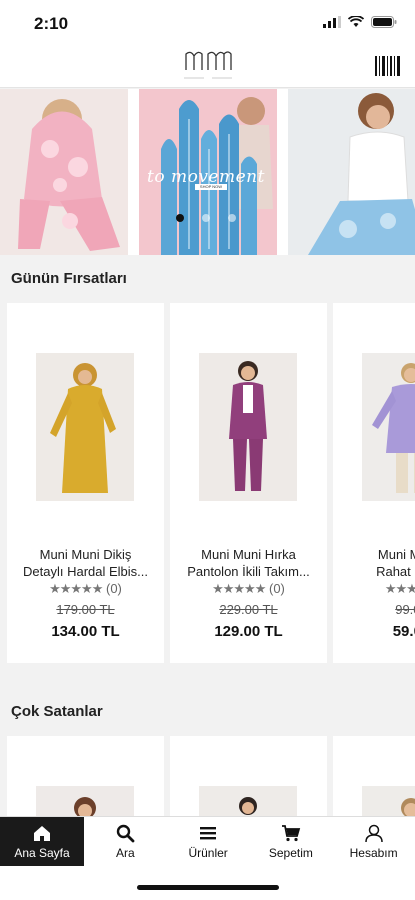  I want to click on tab-label: Hesabım, so click(373, 853).